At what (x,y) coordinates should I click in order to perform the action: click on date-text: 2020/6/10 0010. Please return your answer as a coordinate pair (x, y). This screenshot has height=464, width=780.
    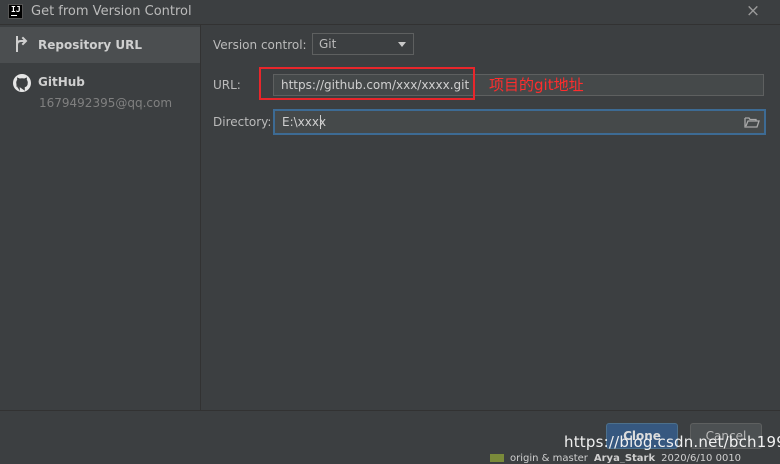
    Looking at the image, I should click on (701, 458).